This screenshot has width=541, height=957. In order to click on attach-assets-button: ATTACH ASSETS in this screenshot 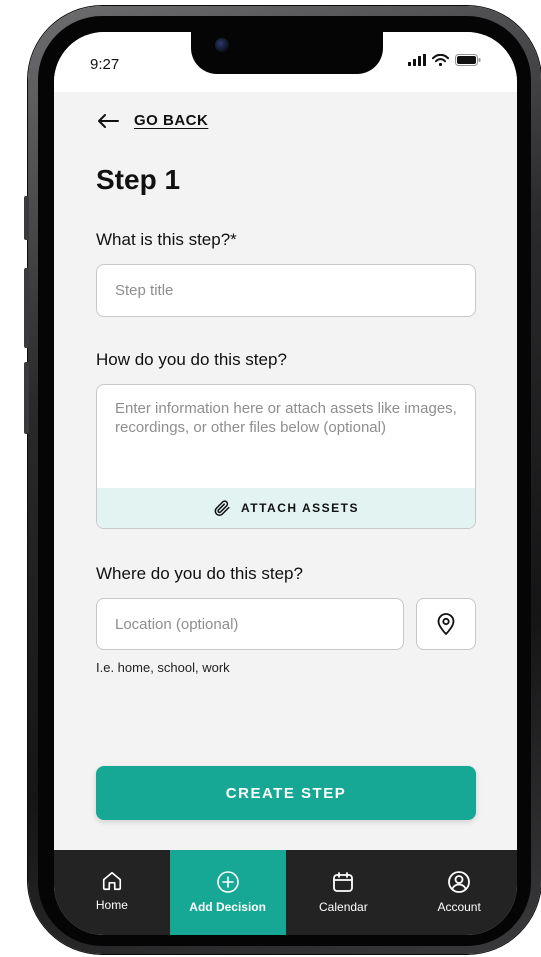, I will do `click(286, 508)`.